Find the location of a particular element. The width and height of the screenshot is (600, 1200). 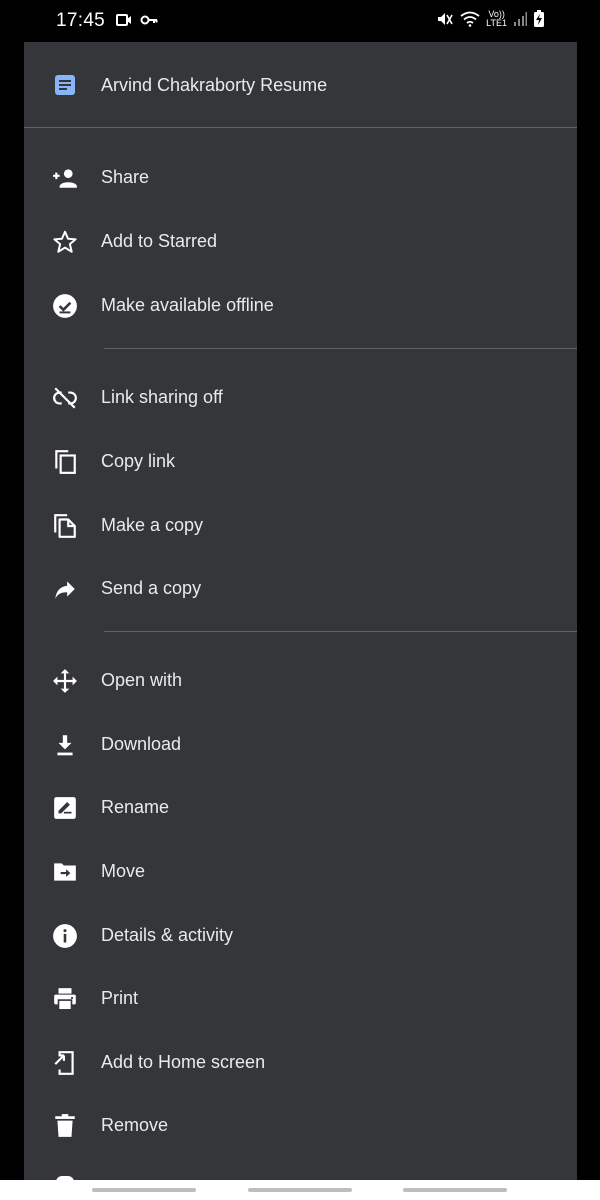

menu-item-label: Make available offline is located at coordinates (187, 305).